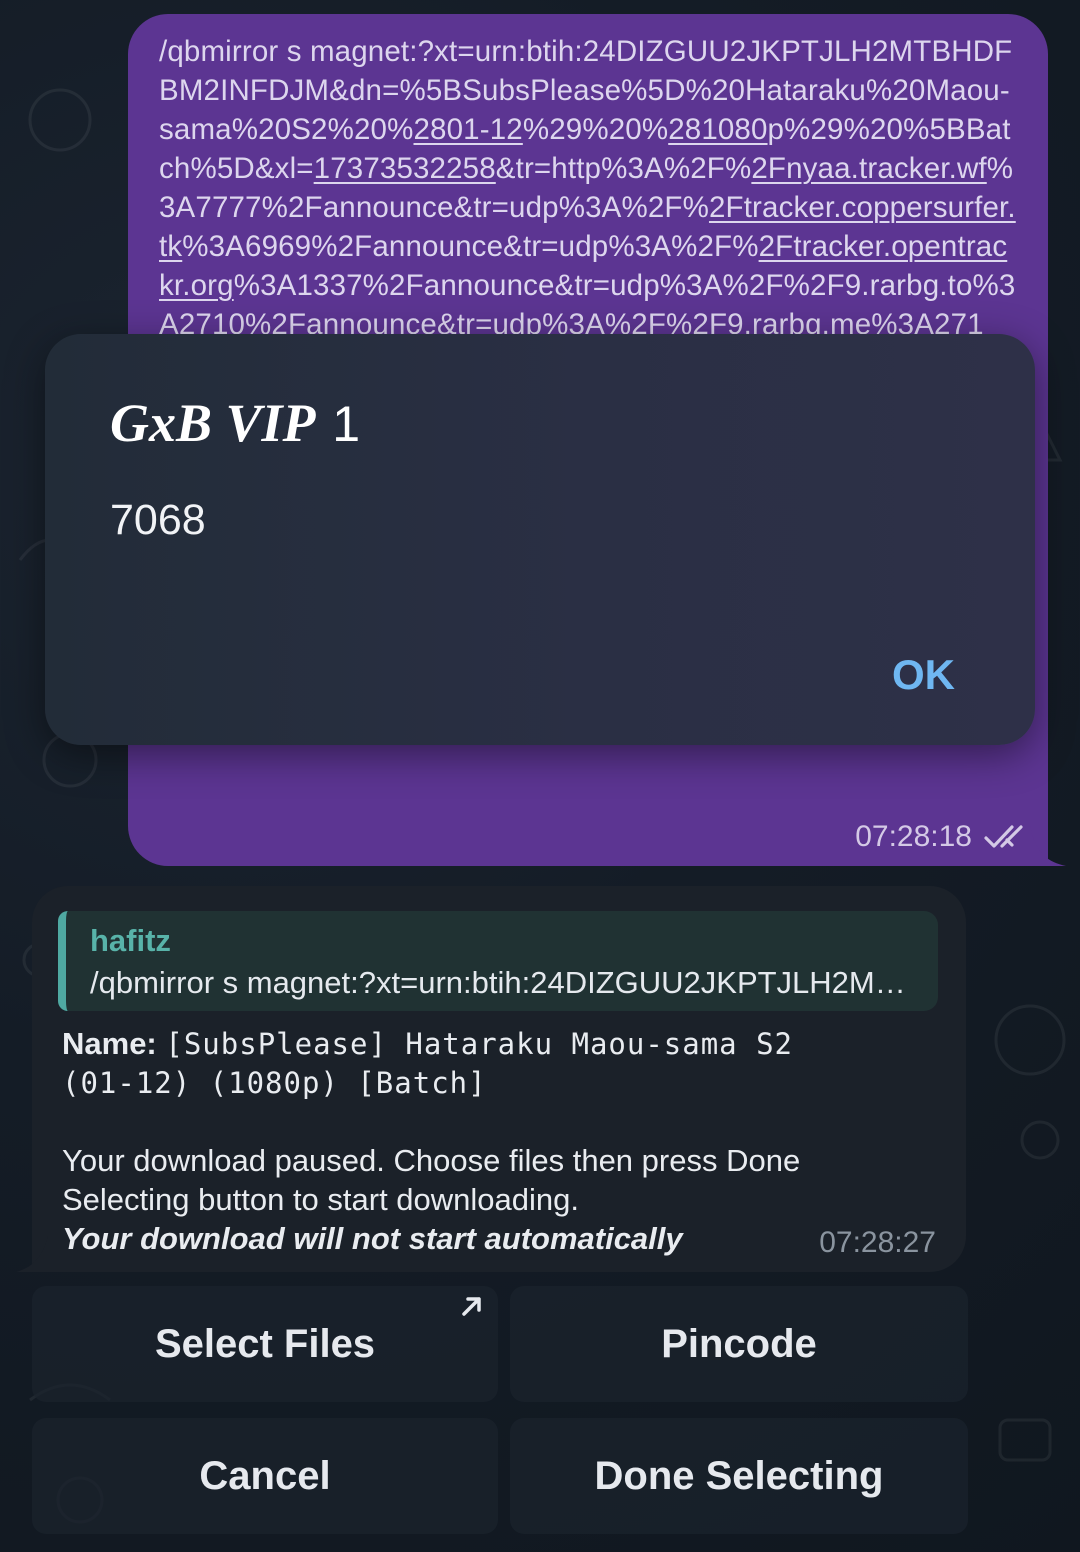  Describe the element at coordinates (913, 836) in the screenshot. I see `outgoing-message-time: 07:28:18` at that location.